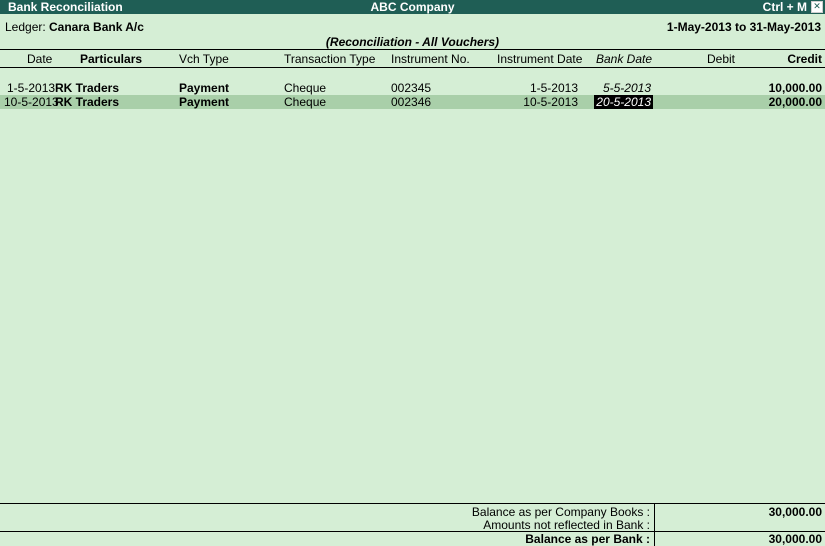 Image resolution: width=825 pixels, height=546 pixels. I want to click on col-vch-type: Vch Type, so click(204, 59).